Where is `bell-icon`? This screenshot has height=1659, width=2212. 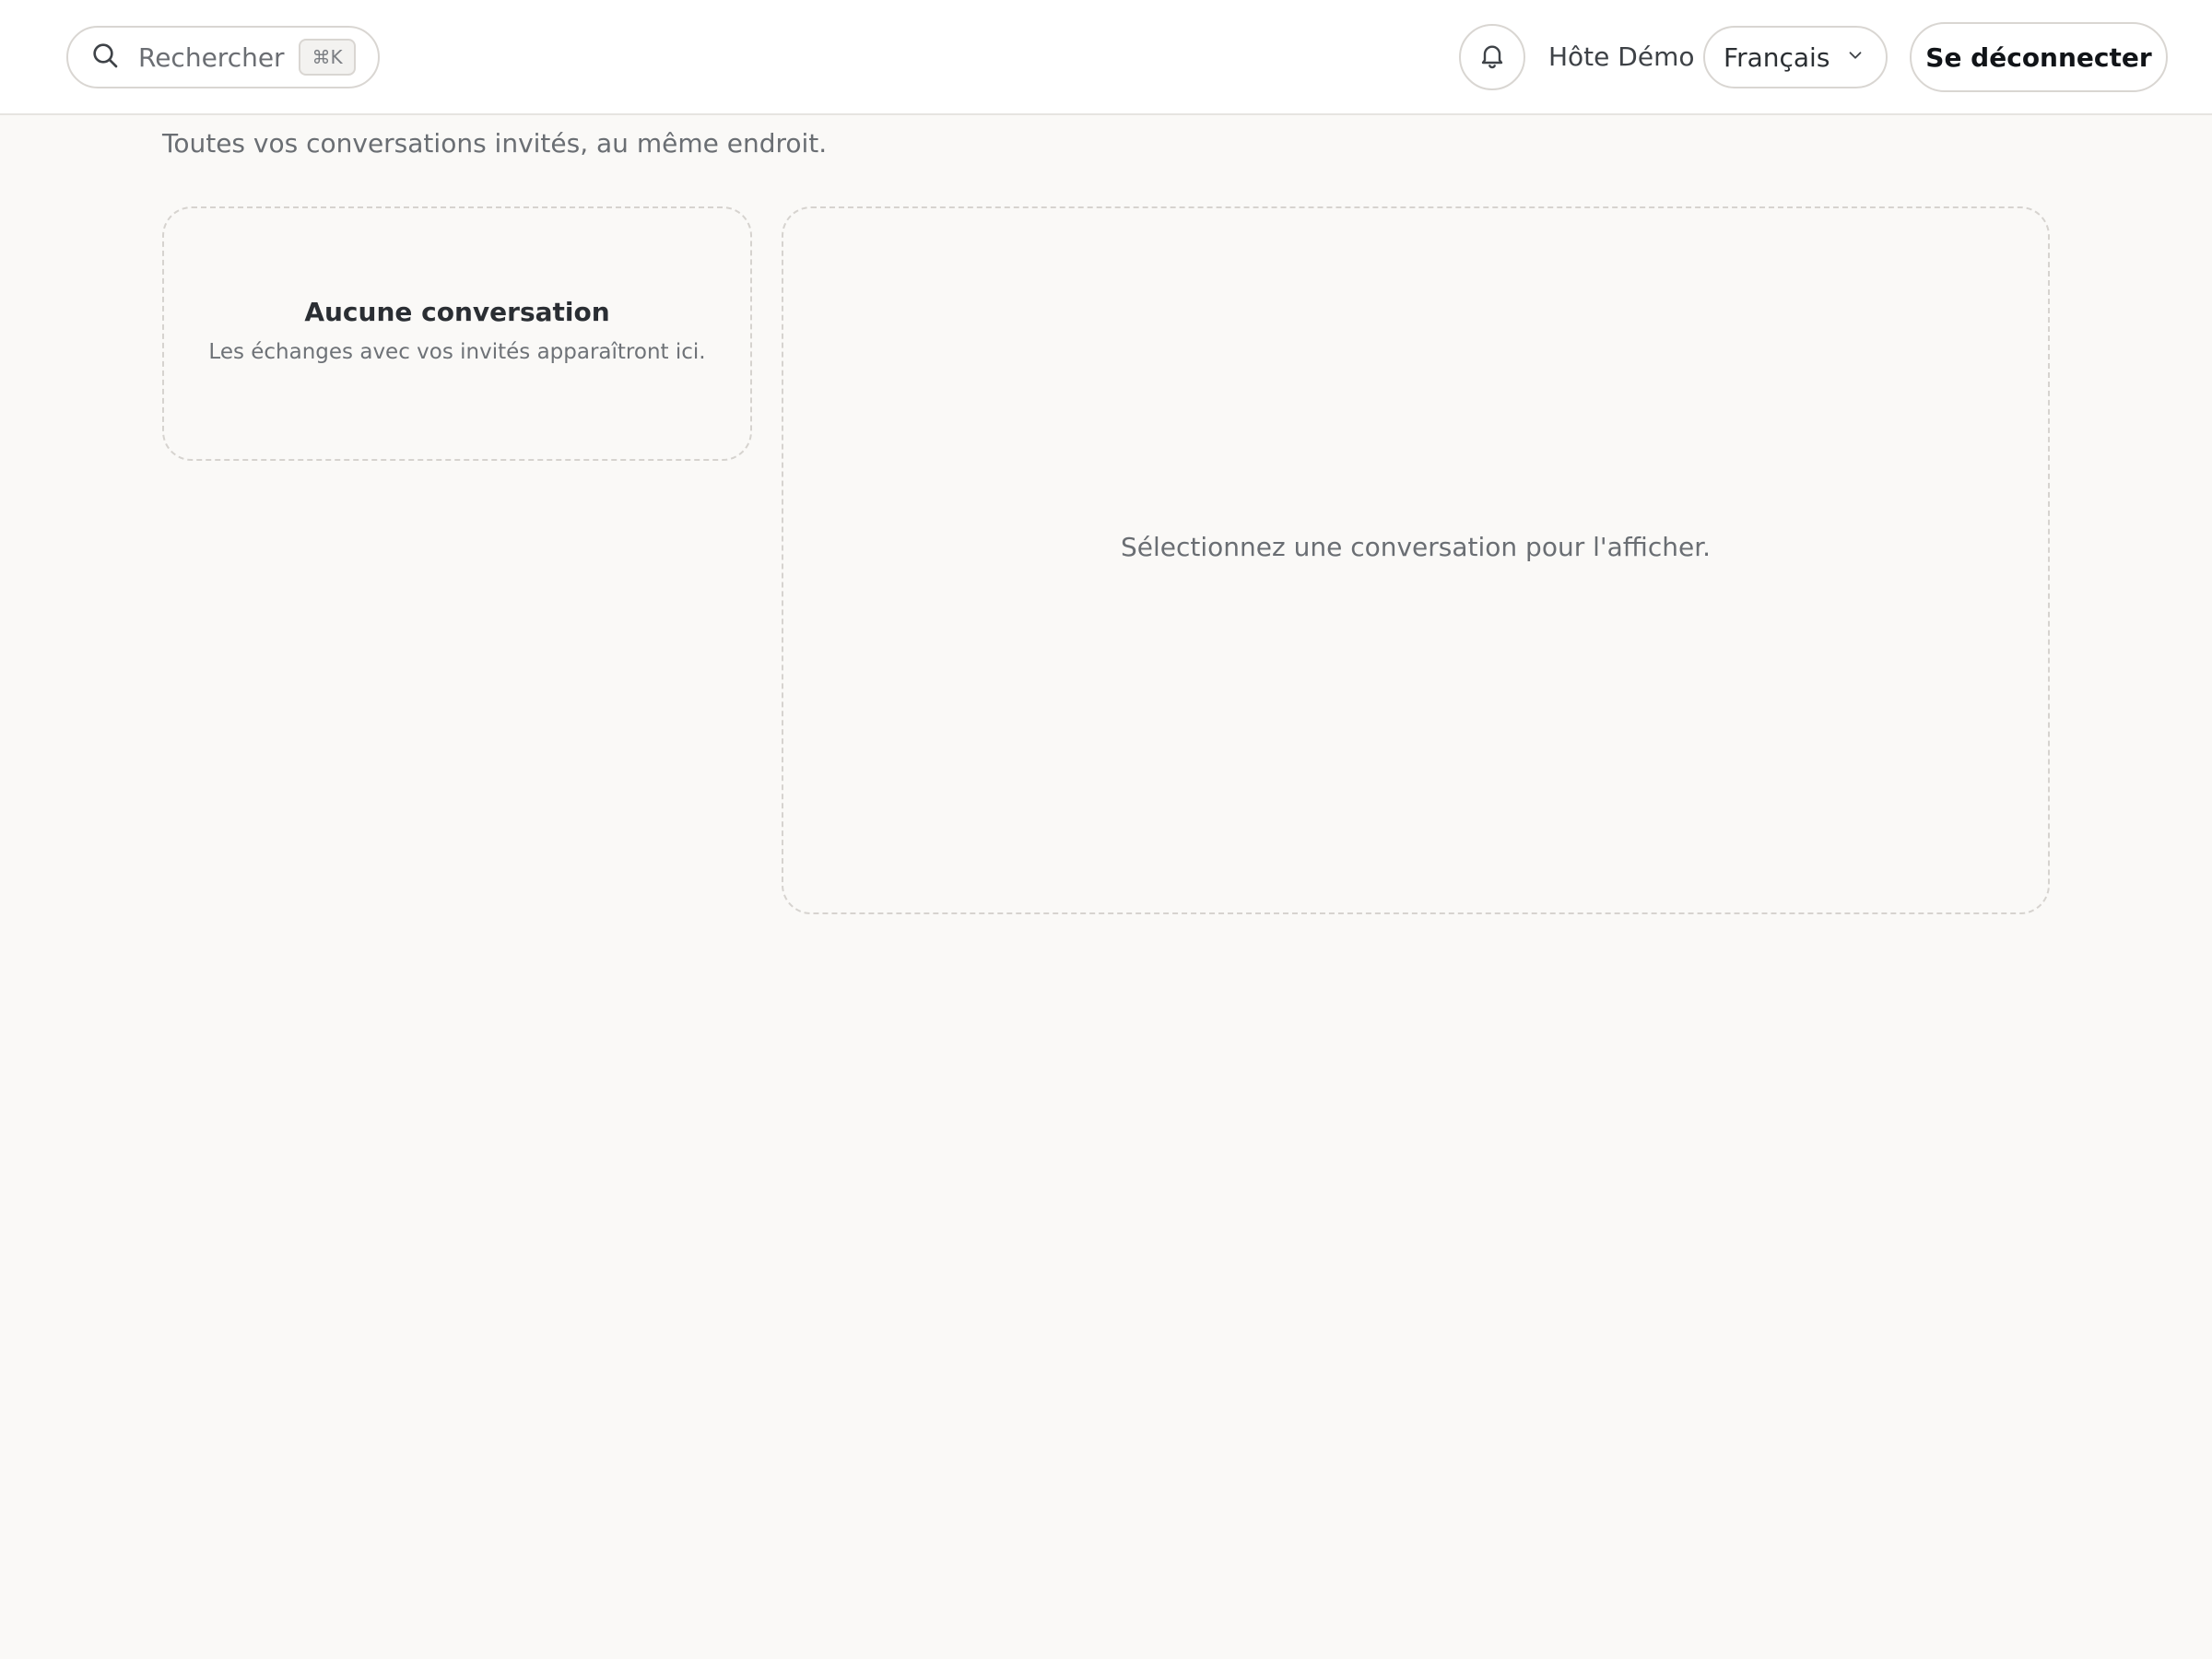
bell-icon is located at coordinates (1492, 57).